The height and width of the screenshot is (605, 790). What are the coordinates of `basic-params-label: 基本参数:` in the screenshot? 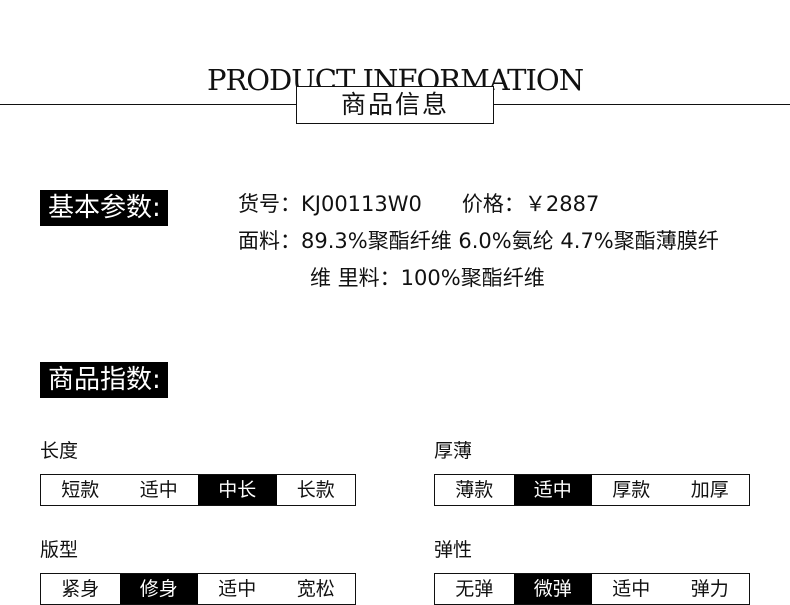 It's located at (104, 208).